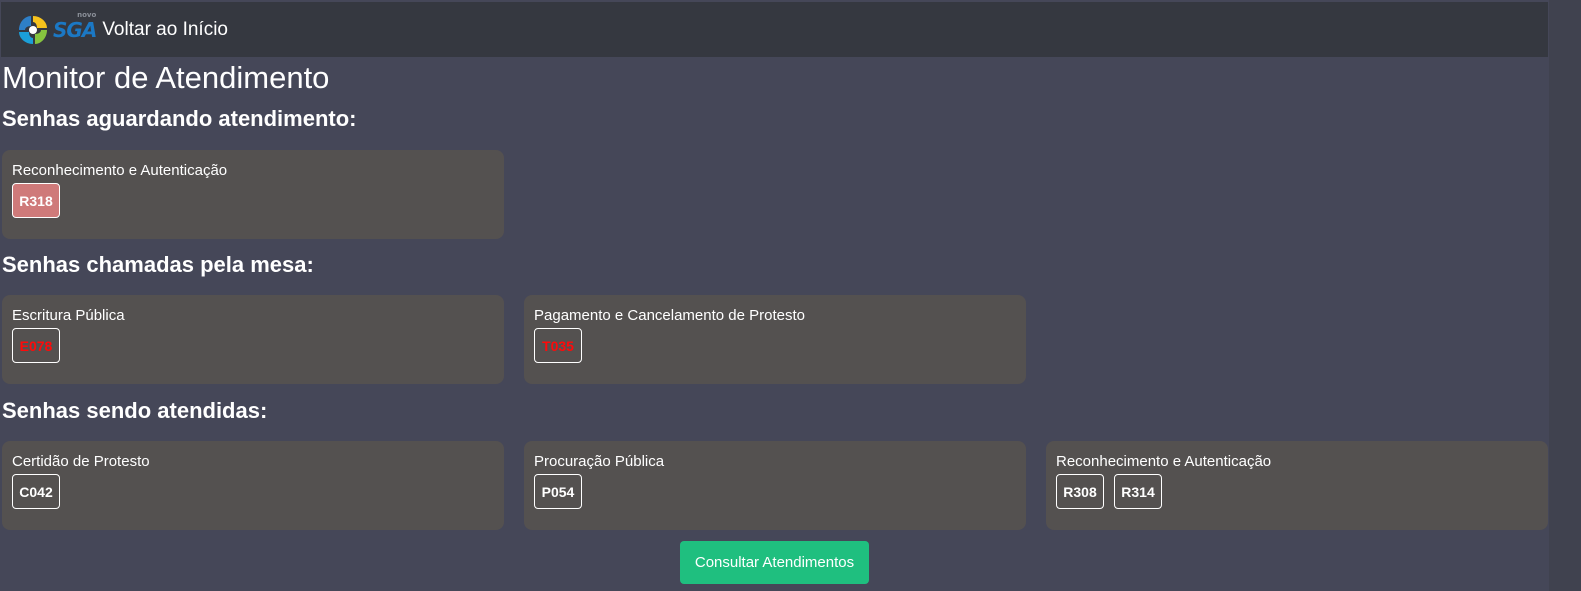 The width and height of the screenshot is (1581, 591). Describe the element at coordinates (135, 410) in the screenshot. I see `section-title-serving: Senhas sendo atendidas:` at that location.